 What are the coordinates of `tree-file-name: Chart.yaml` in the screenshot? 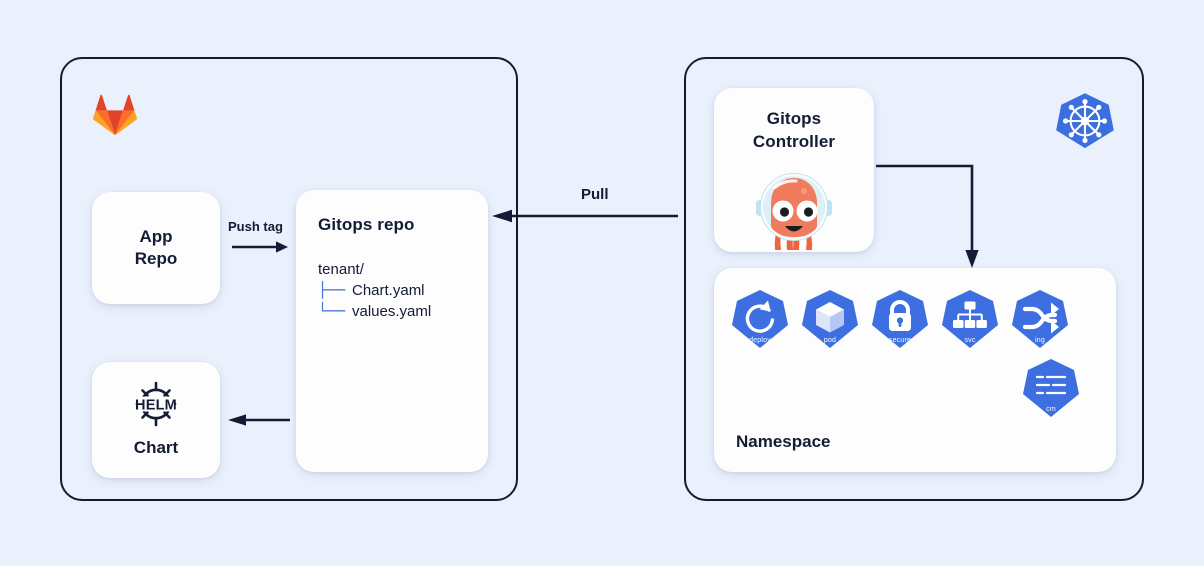 It's located at (388, 290).